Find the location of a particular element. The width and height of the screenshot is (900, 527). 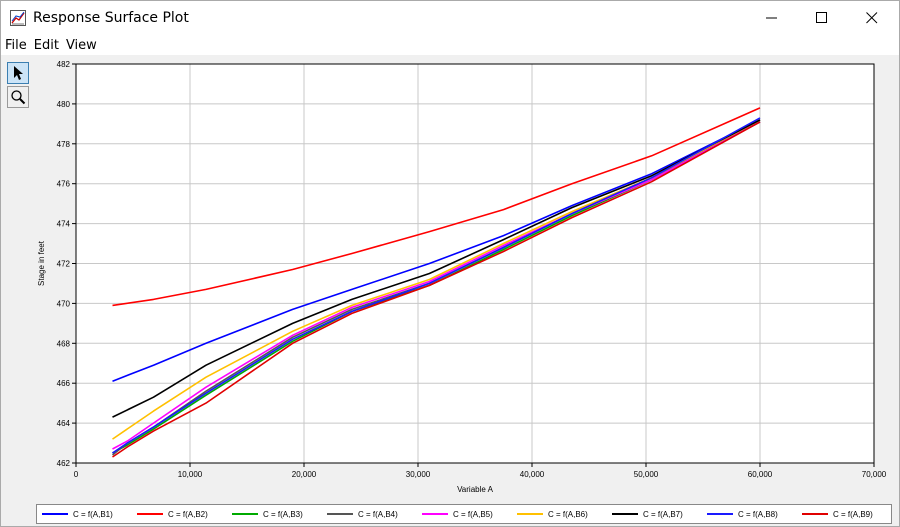

menu-view: View is located at coordinates (81, 45).